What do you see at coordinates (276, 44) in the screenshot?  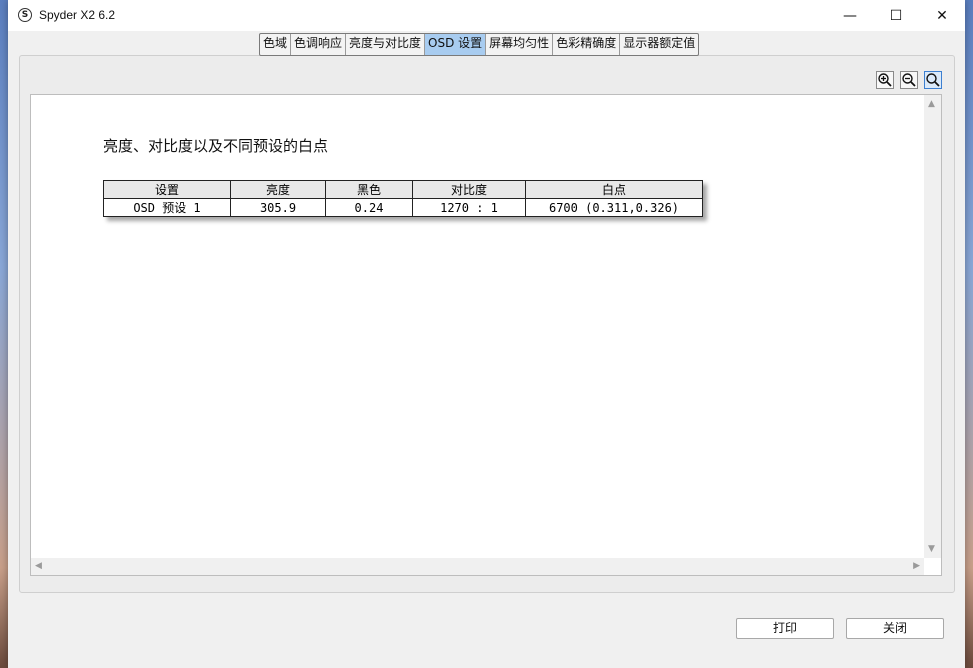 I see `tab-gamut: 色域` at bounding box center [276, 44].